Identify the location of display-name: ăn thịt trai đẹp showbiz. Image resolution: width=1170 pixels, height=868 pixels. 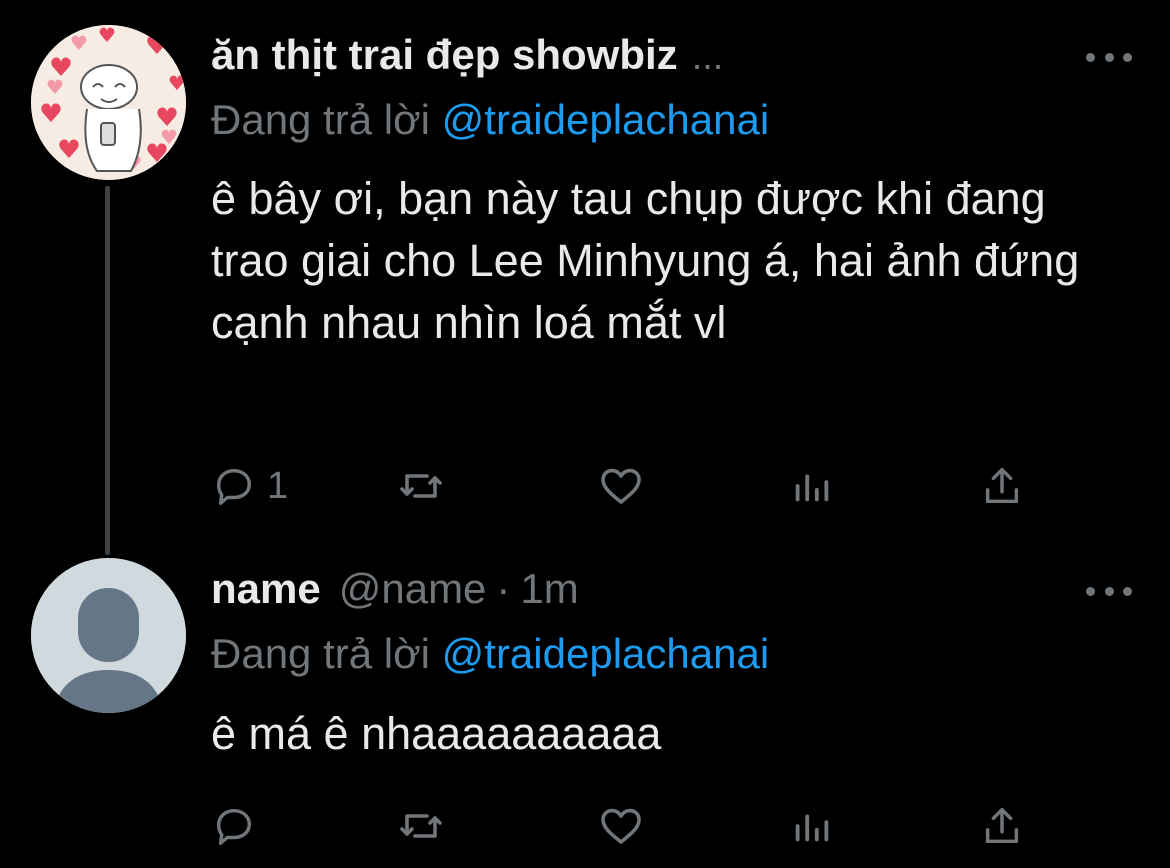
(444, 55).